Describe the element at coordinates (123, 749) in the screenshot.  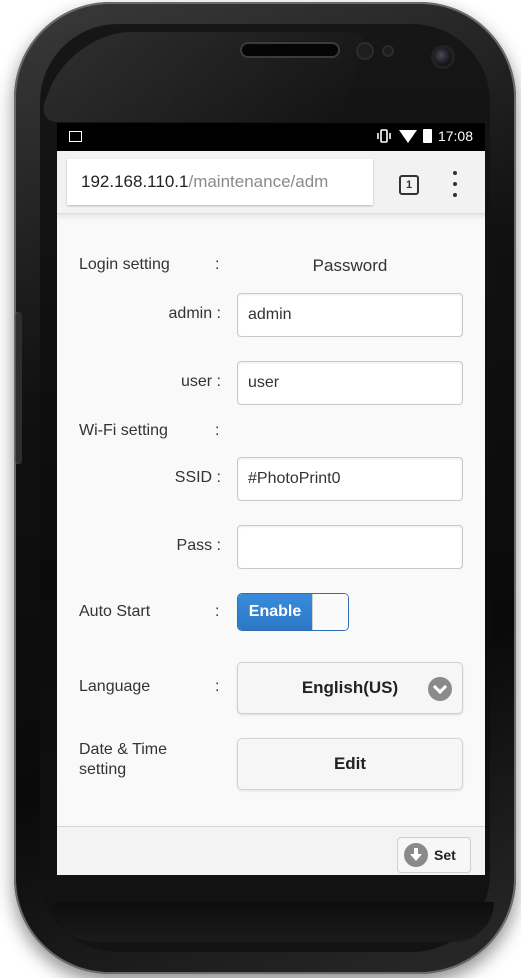
I see `datetime-label-line1: Date & Time` at that location.